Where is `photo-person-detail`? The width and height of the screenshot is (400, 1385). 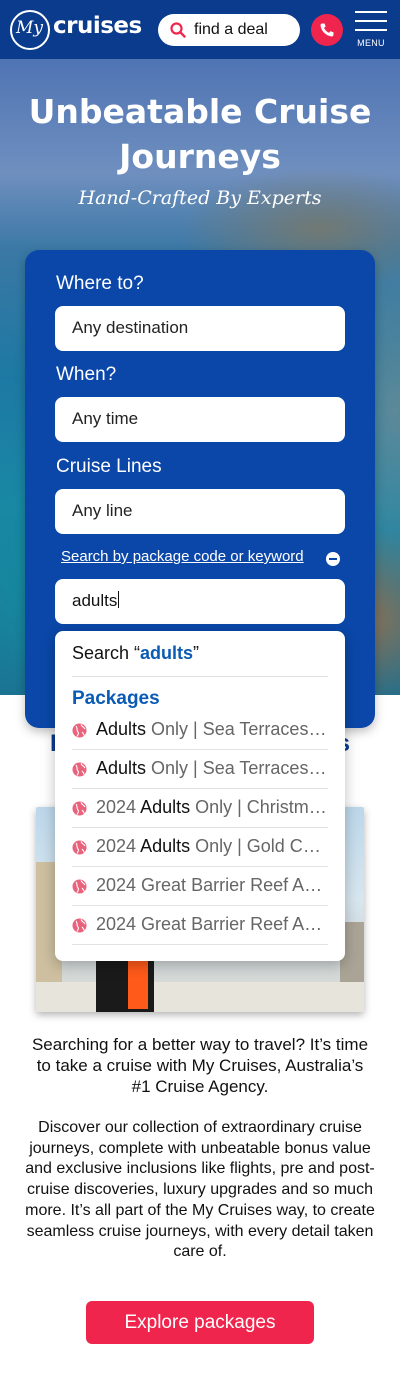 photo-person-detail is located at coordinates (138, 984).